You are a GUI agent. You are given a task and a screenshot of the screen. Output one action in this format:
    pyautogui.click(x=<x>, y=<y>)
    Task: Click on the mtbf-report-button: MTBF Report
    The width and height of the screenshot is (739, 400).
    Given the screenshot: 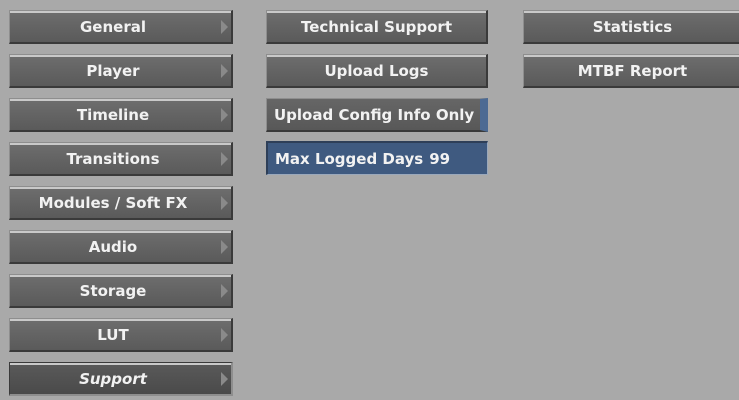 What is the action you would take?
    pyautogui.click(x=631, y=71)
    